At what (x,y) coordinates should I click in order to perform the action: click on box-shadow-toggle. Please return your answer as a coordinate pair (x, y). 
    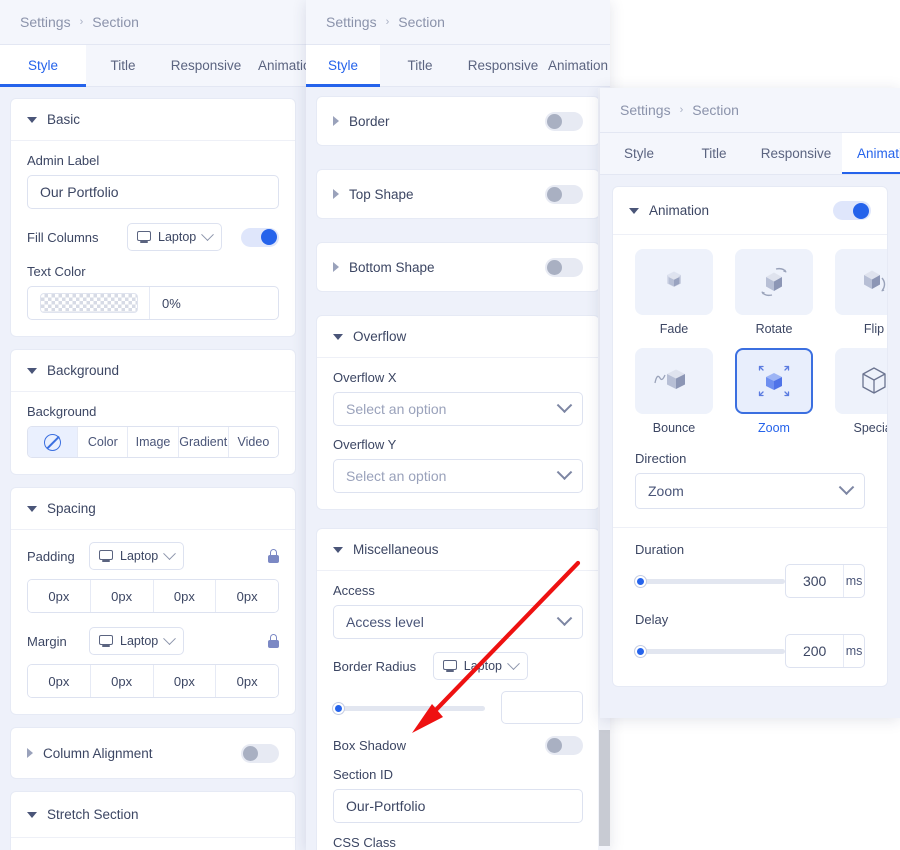
    Looking at the image, I should click on (564, 745).